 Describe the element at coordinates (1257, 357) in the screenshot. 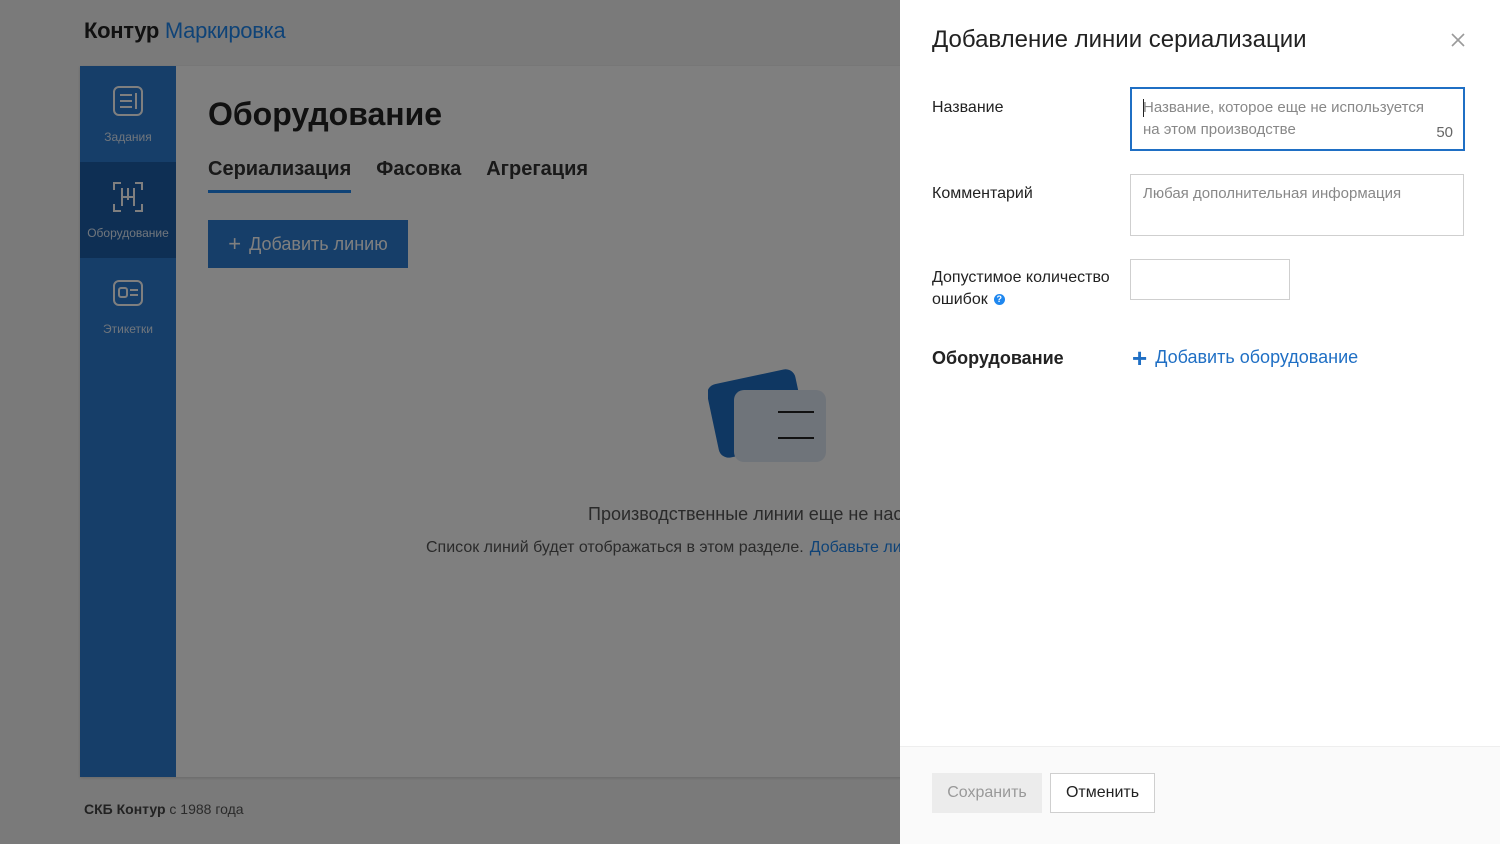

I see `add-equipment-label: Добавить оборудование` at that location.